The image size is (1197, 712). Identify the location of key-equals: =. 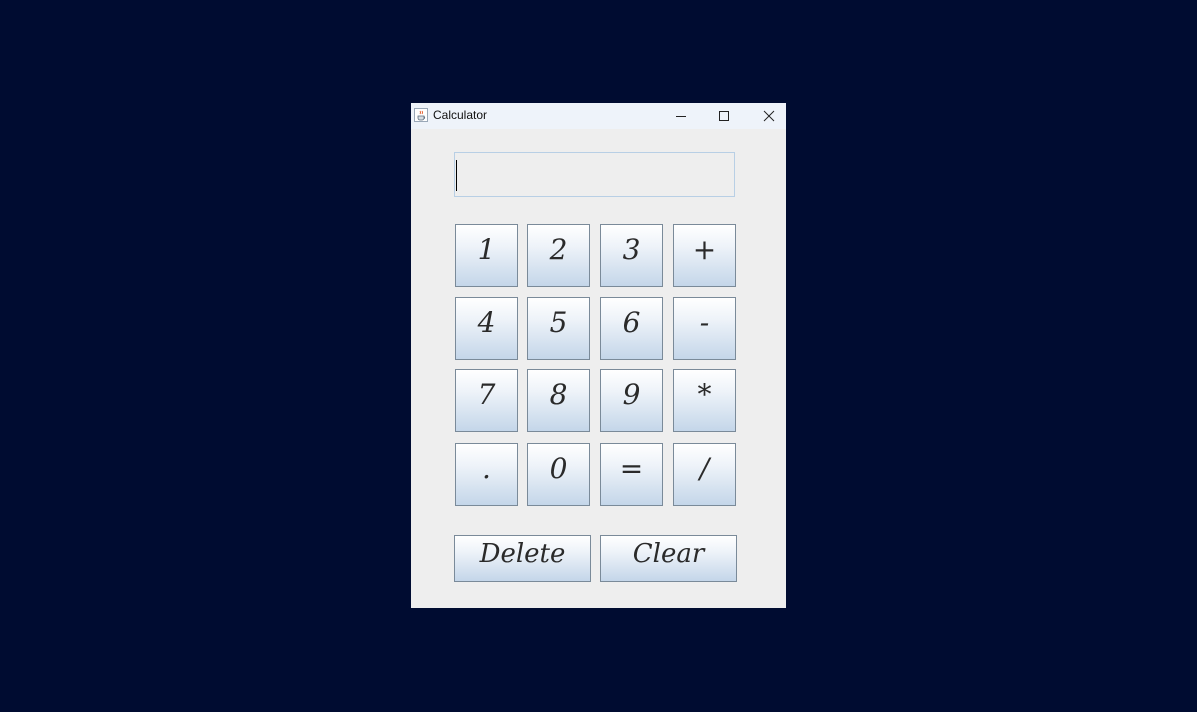
(631, 474).